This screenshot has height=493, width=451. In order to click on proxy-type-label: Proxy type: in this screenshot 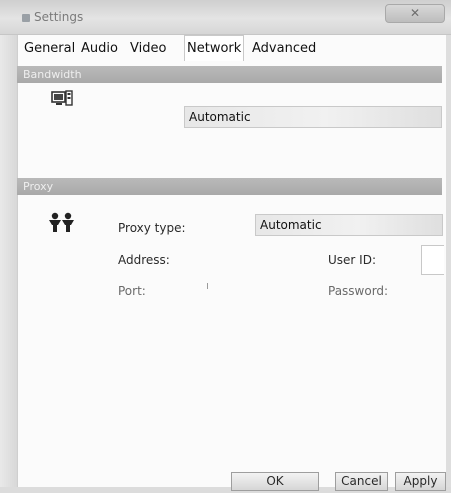, I will do `click(152, 228)`.